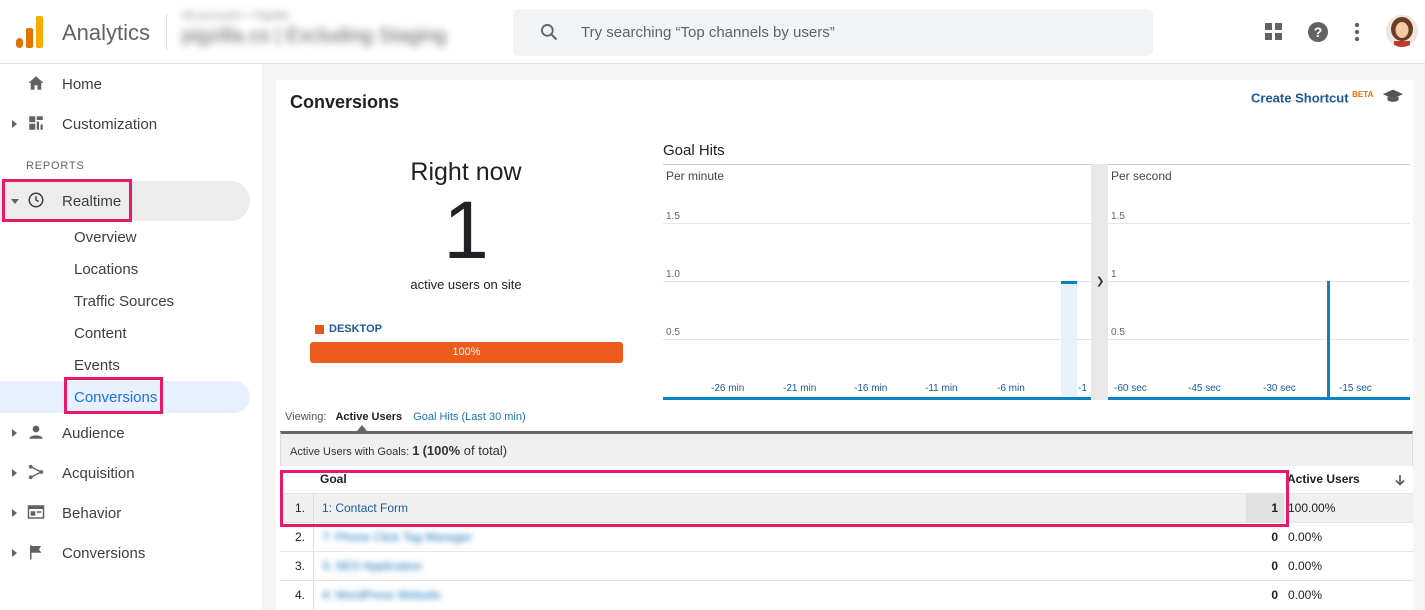  I want to click on summary-pct-rest: of total), so click(484, 450).